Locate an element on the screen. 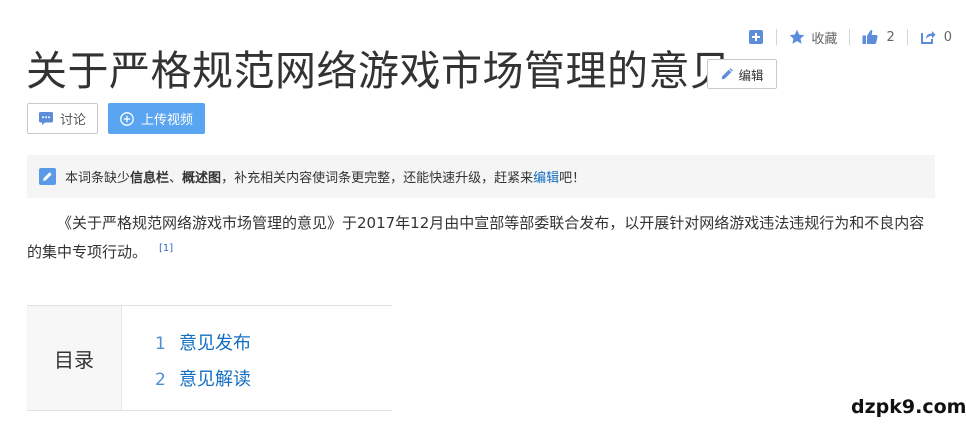  table-of-contents: 目录 1 意见发布 2 意见解读 is located at coordinates (209, 358).